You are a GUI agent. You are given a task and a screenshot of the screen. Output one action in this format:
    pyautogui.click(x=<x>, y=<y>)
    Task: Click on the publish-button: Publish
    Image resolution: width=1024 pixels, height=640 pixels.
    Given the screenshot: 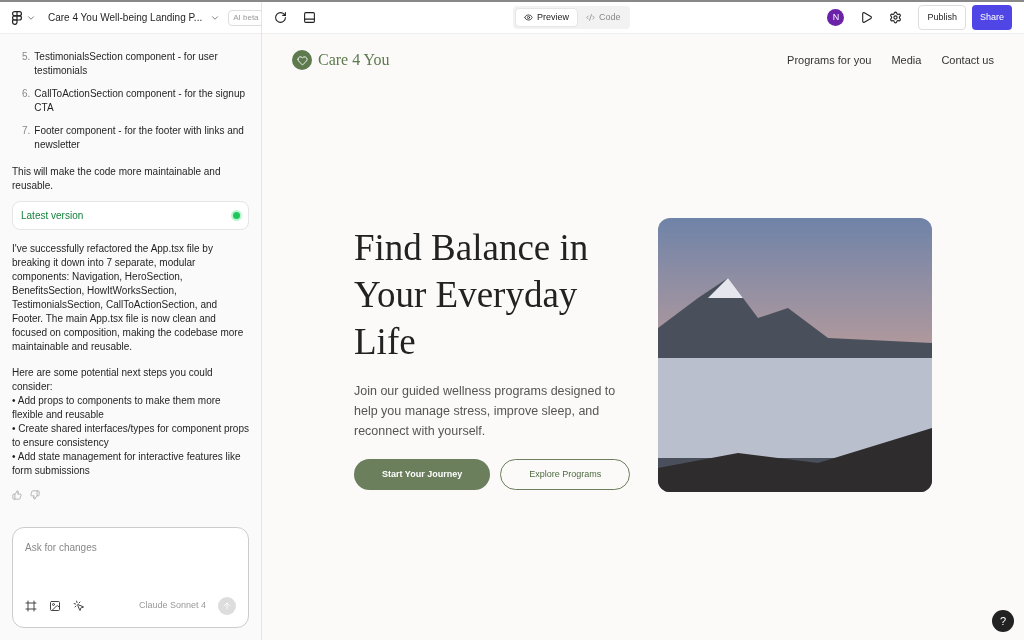 What is the action you would take?
    pyautogui.click(x=942, y=17)
    